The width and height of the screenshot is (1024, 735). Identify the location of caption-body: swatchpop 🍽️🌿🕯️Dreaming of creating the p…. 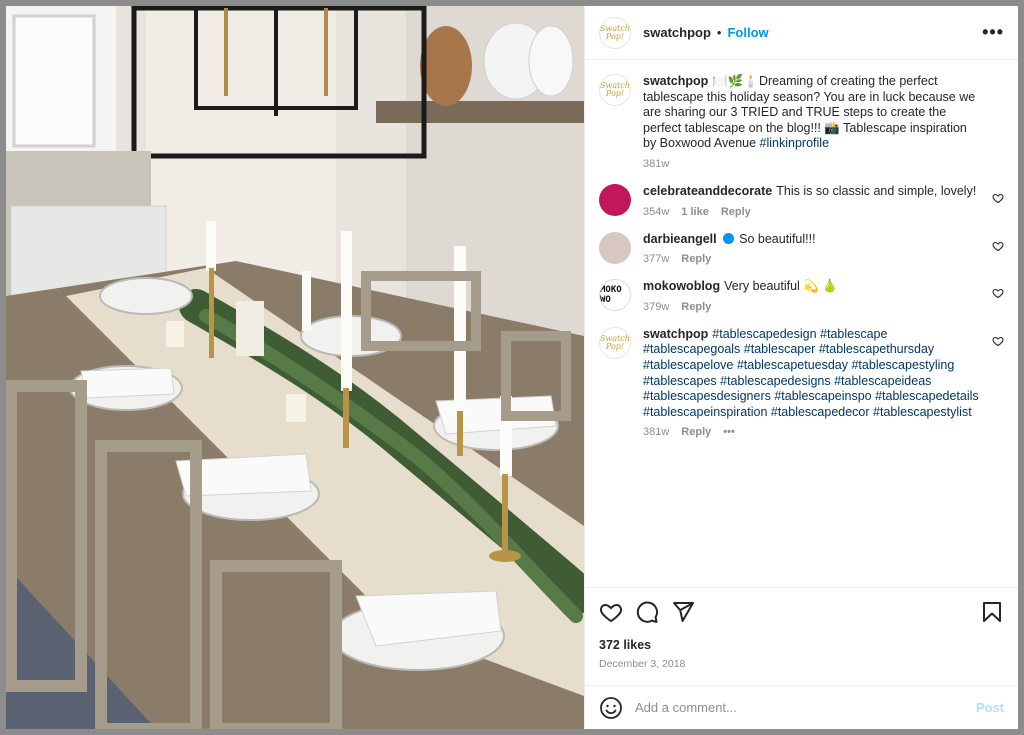
(823, 122).